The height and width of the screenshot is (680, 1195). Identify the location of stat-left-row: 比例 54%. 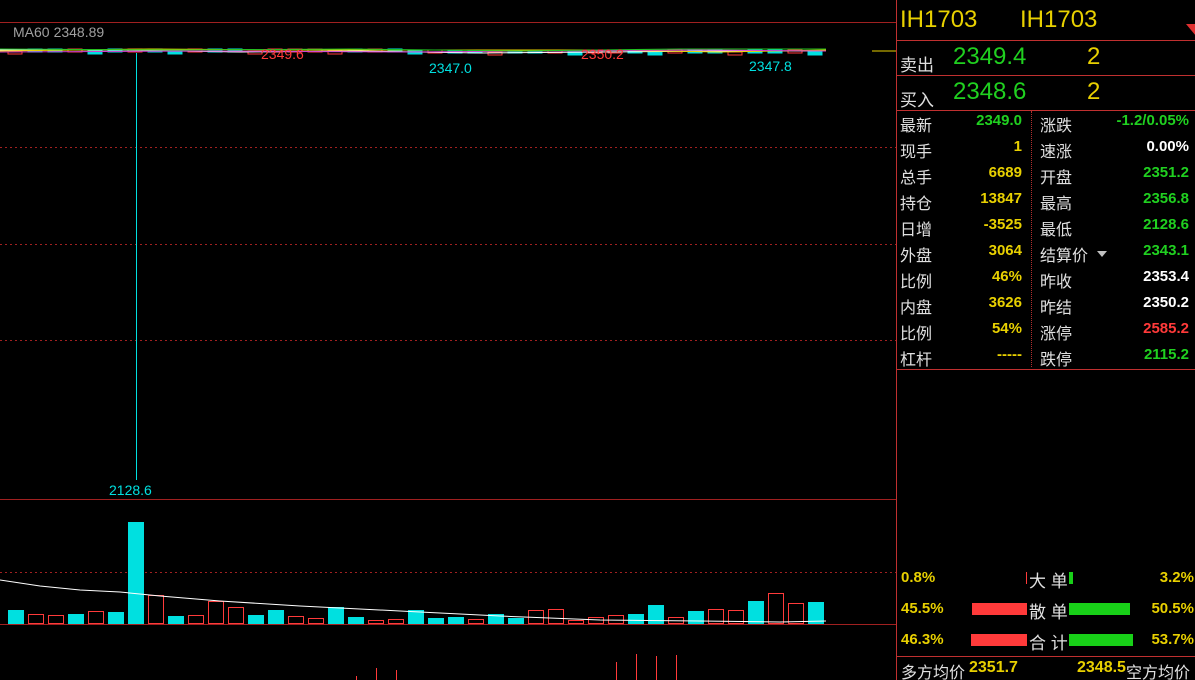
(961, 331).